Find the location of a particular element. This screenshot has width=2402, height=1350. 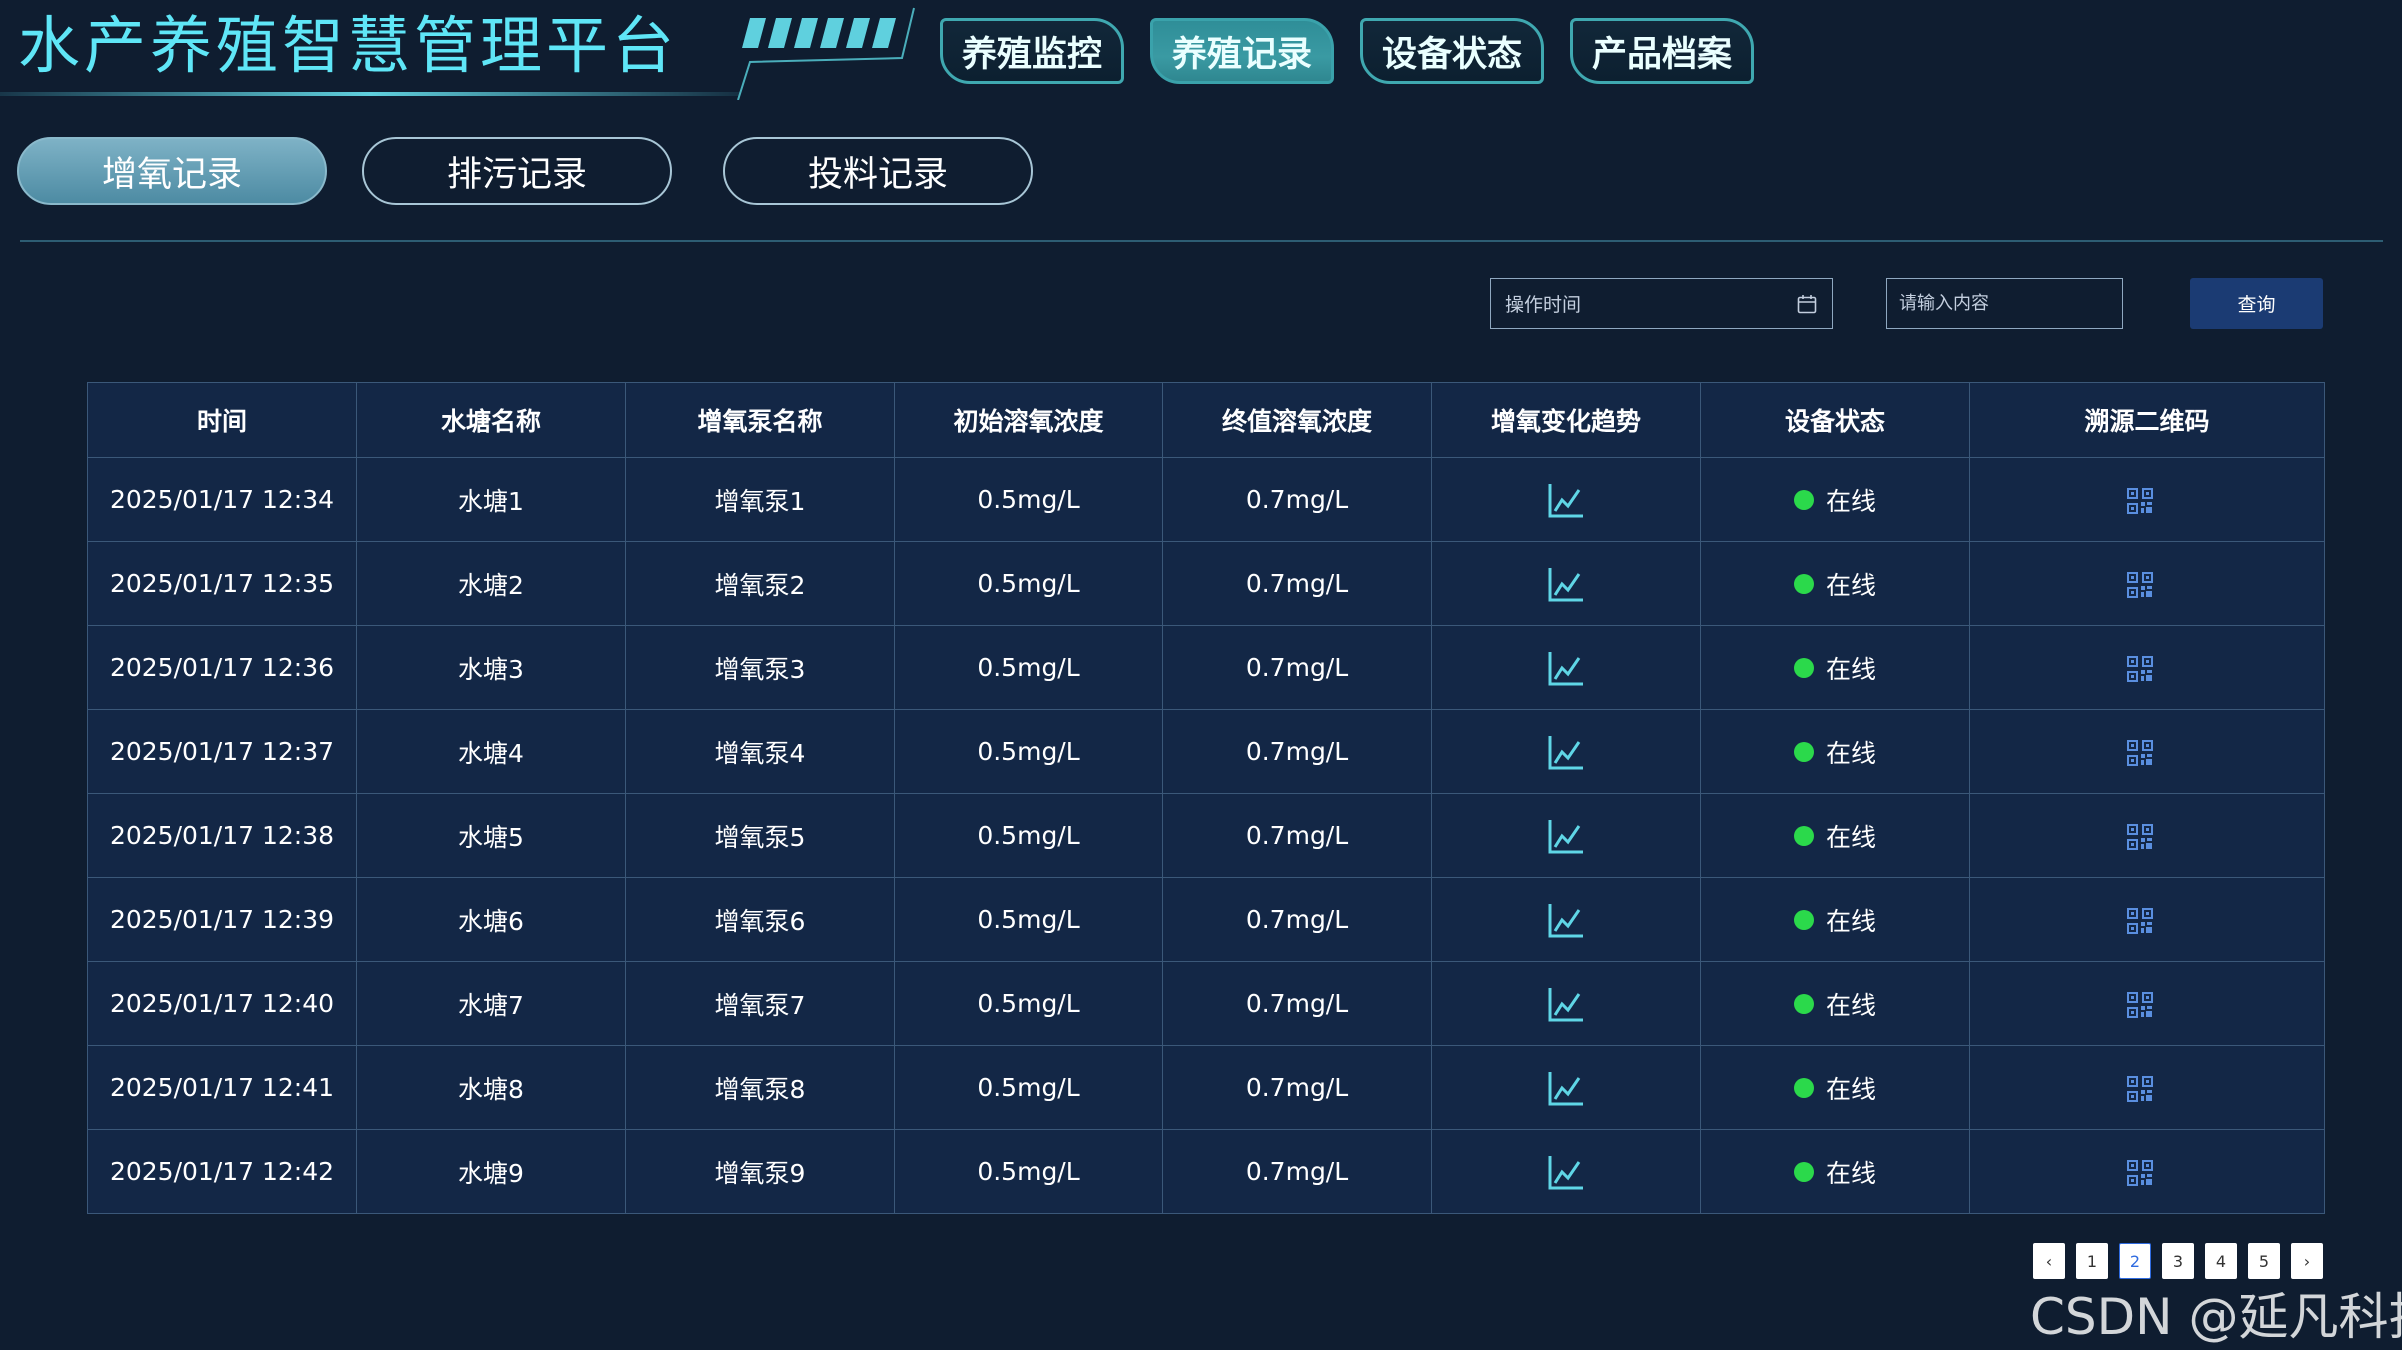

cell-pond-name: 水塘3 is located at coordinates (491, 667).